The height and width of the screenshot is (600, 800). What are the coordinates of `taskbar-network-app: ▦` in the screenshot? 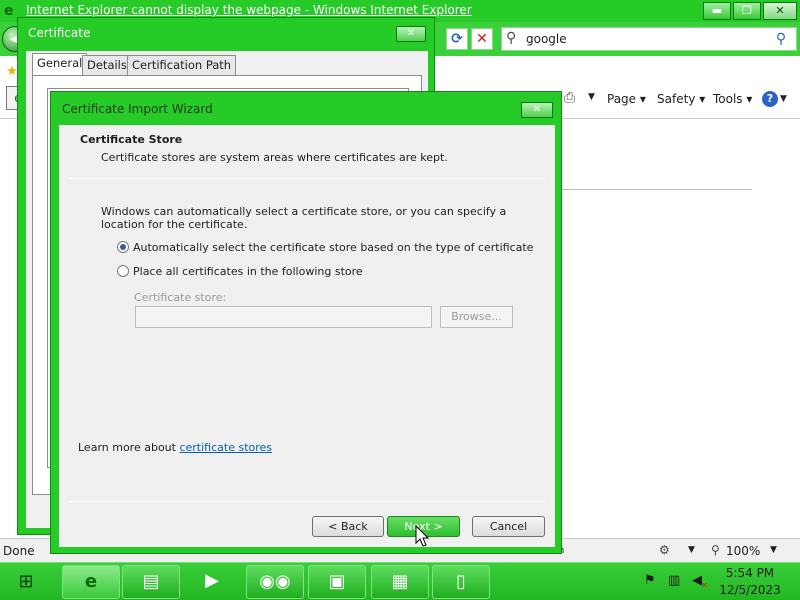 It's located at (400, 582).